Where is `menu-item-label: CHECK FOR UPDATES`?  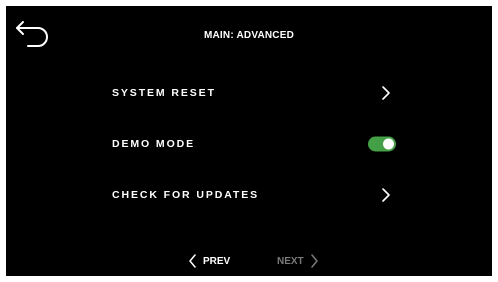
menu-item-label: CHECK FOR UPDATES is located at coordinates (186, 195).